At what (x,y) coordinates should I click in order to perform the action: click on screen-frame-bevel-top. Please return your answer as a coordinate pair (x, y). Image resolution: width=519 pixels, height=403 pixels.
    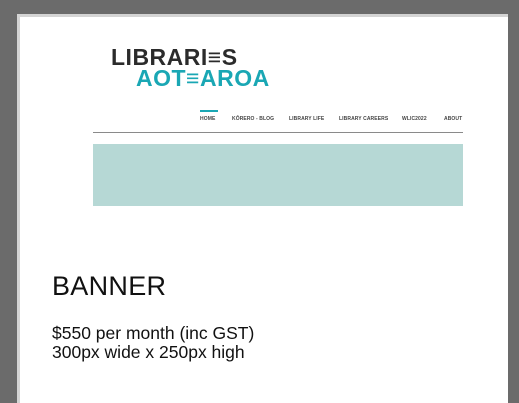
    Looking at the image, I should click on (262, 15).